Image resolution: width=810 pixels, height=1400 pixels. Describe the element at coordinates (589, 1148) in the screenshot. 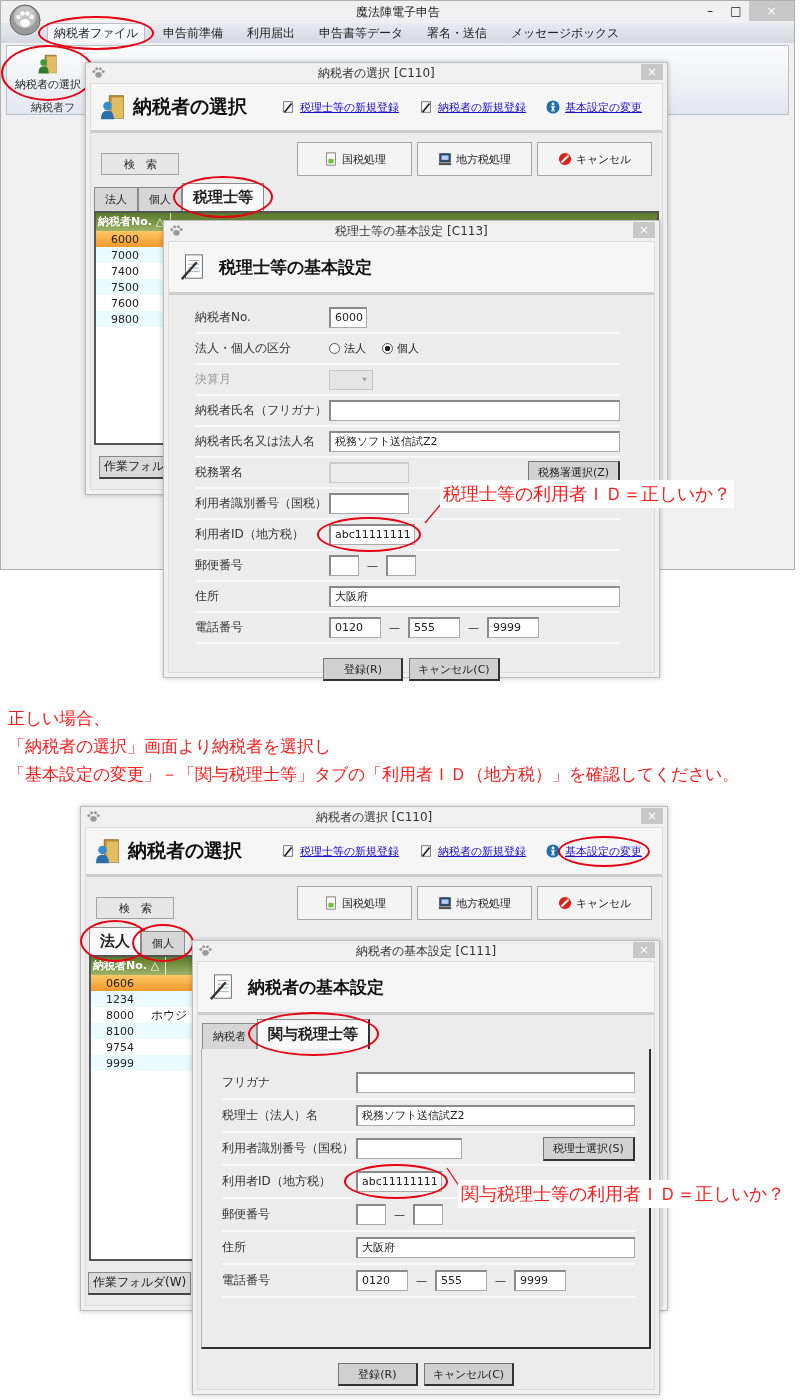

I see `select-button: 税理士選択(S)` at that location.